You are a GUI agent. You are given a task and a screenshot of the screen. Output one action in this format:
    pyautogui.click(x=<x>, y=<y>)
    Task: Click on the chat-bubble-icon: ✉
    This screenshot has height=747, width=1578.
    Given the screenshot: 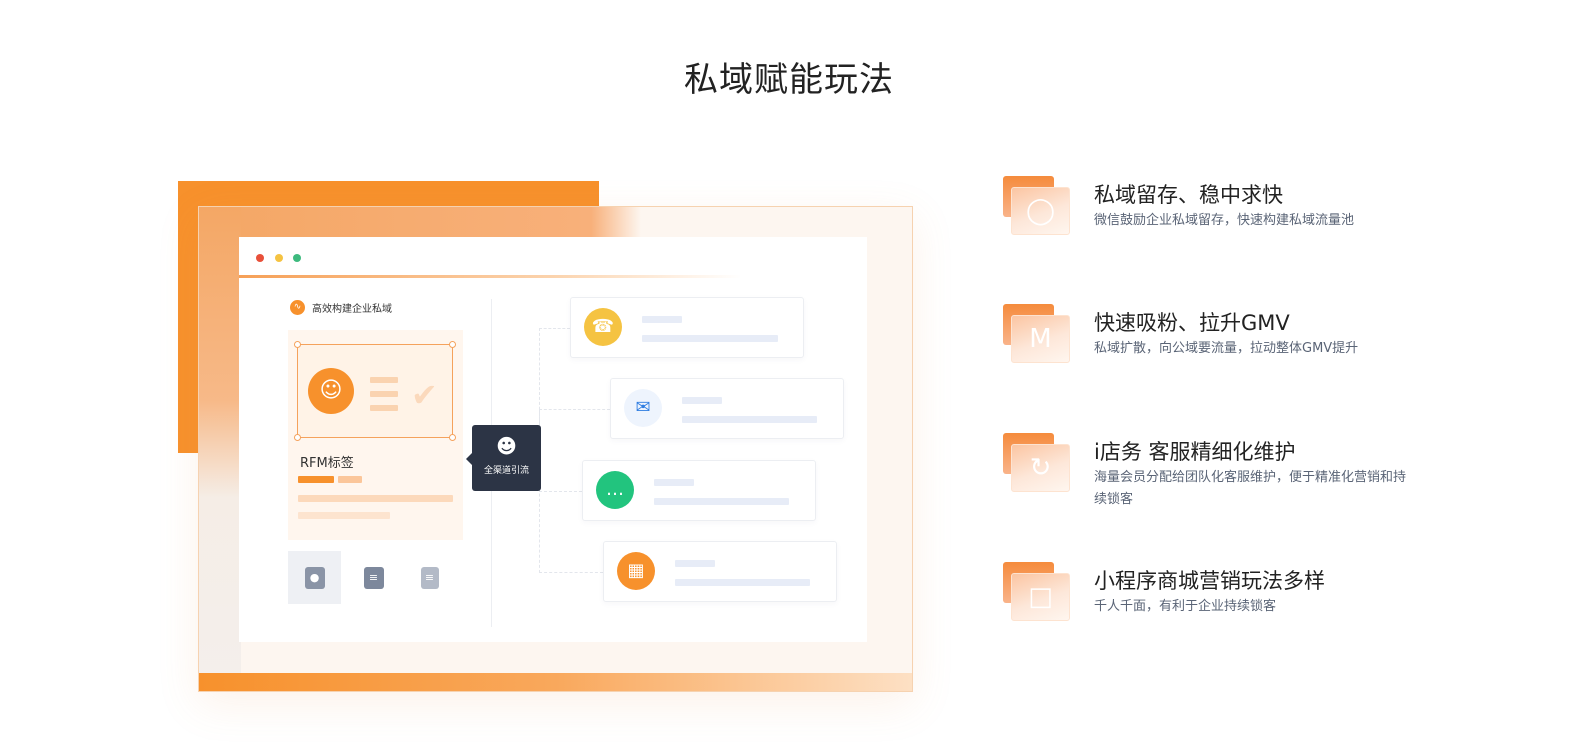 What is the action you would take?
    pyautogui.click(x=643, y=408)
    